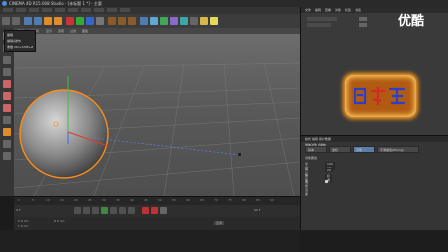  Describe the element at coordinates (154, 210) in the screenshot. I see `autokey-icon` at that location.